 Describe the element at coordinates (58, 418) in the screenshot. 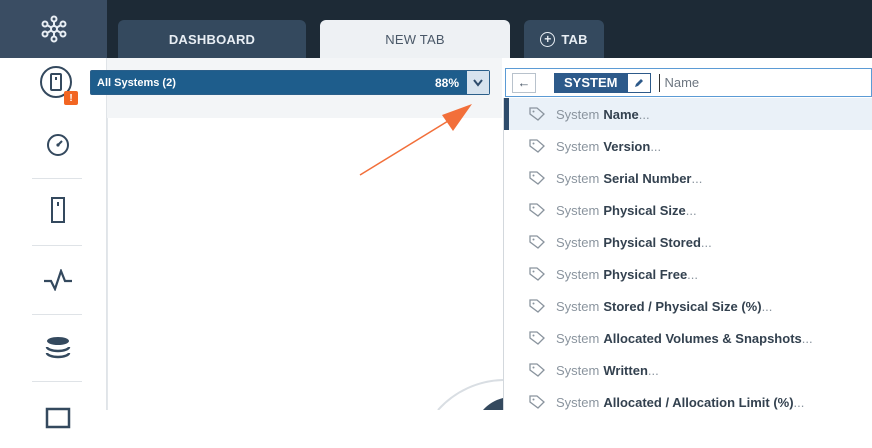

I see `monitor-icon` at that location.